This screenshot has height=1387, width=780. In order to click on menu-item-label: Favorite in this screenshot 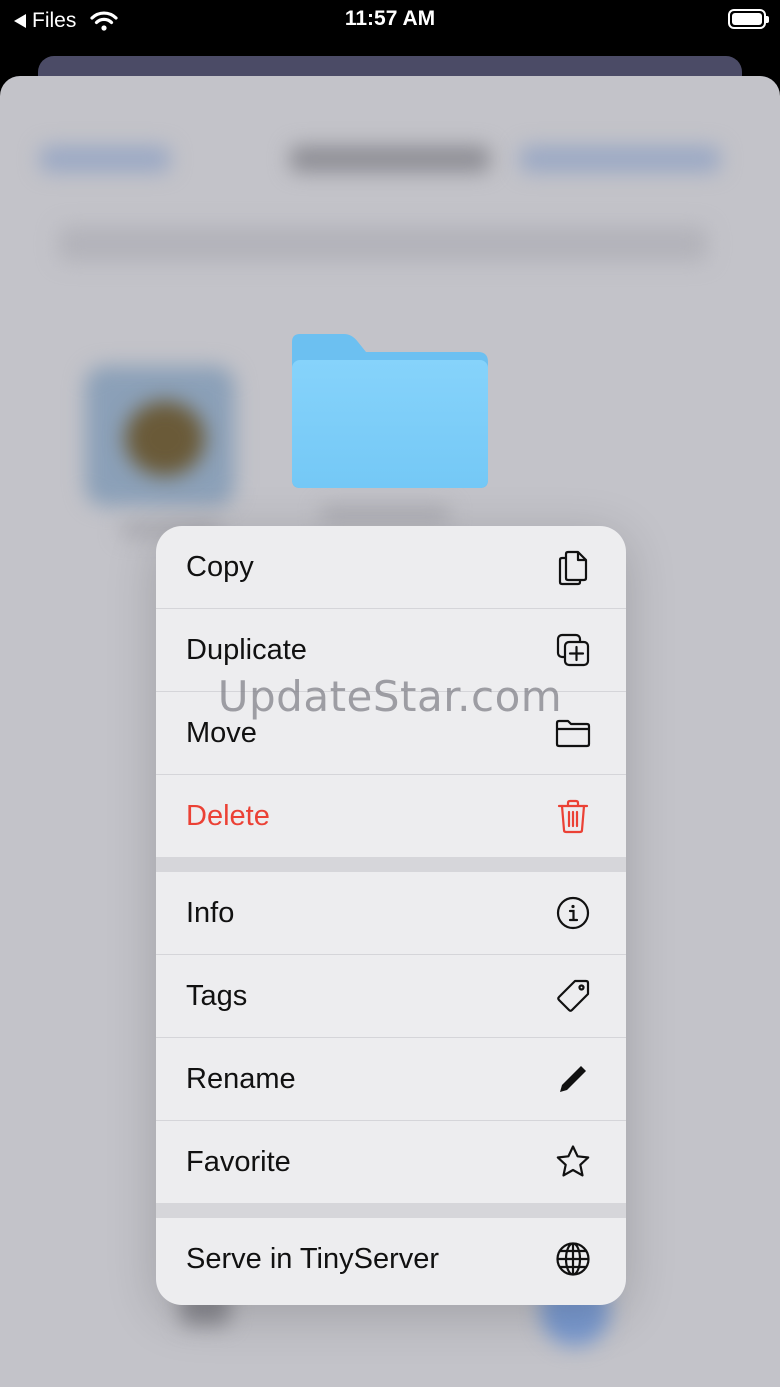, I will do `click(238, 1161)`.